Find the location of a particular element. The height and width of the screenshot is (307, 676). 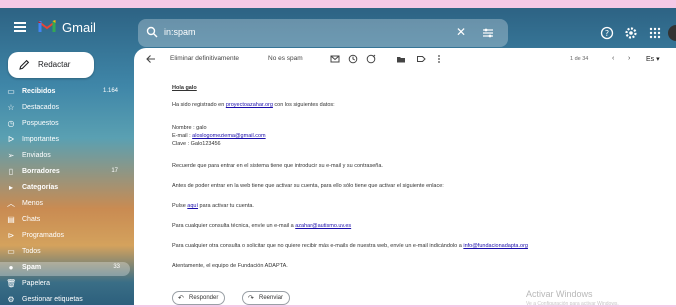

sidebar-item-scheduled: ⊳ Programados is located at coordinates (64, 237).